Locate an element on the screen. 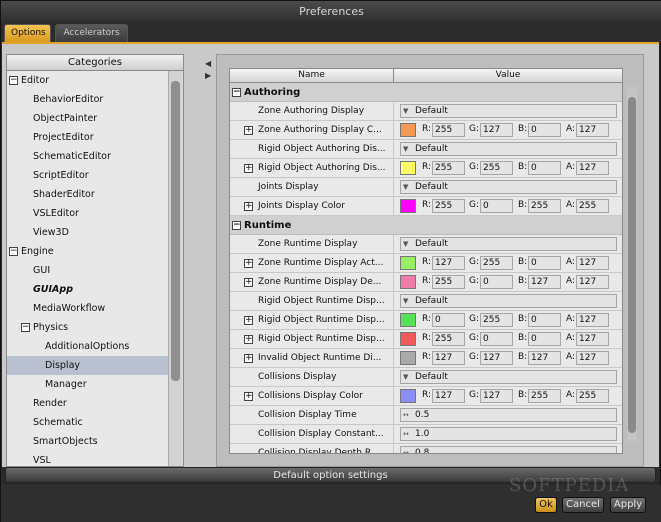 The height and width of the screenshot is (522, 661). category-item: BehaviorEditor is located at coordinates (88, 99).